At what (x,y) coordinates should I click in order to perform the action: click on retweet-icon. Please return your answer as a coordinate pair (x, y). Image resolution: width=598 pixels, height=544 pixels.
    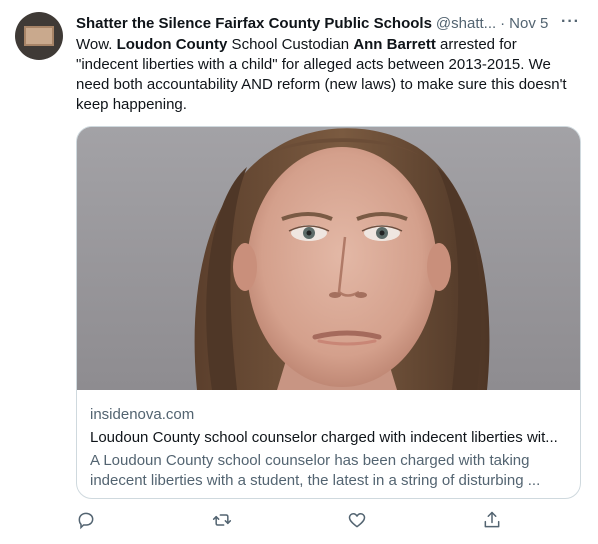
    Looking at the image, I should click on (223, 521).